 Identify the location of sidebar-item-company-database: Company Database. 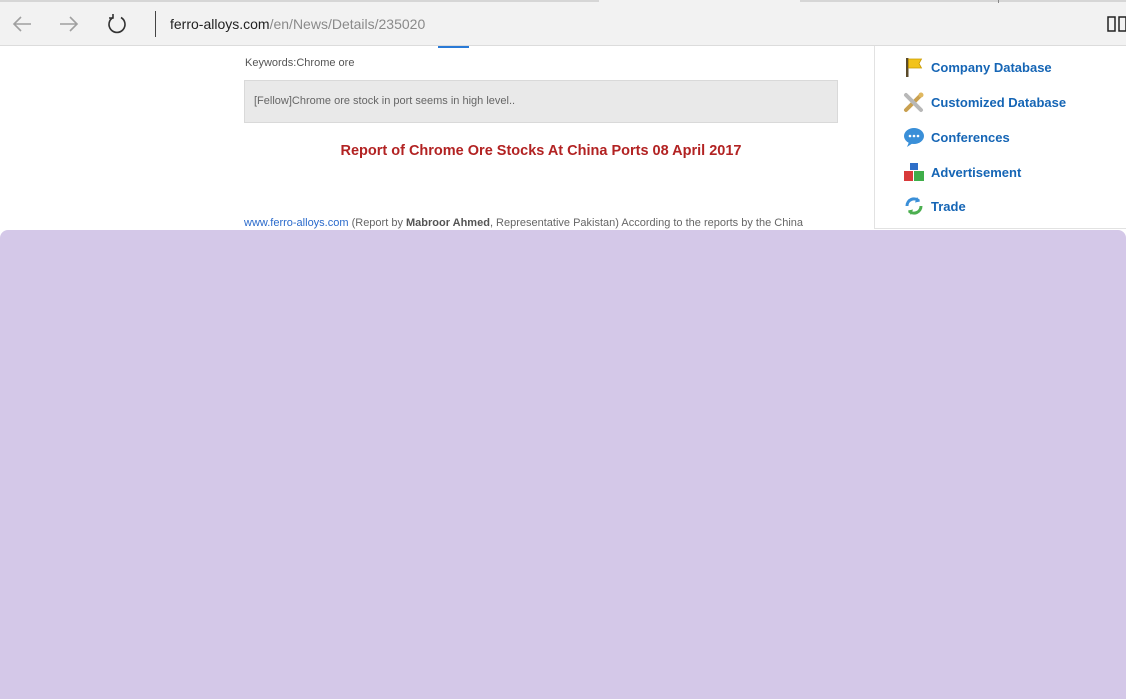
(977, 67).